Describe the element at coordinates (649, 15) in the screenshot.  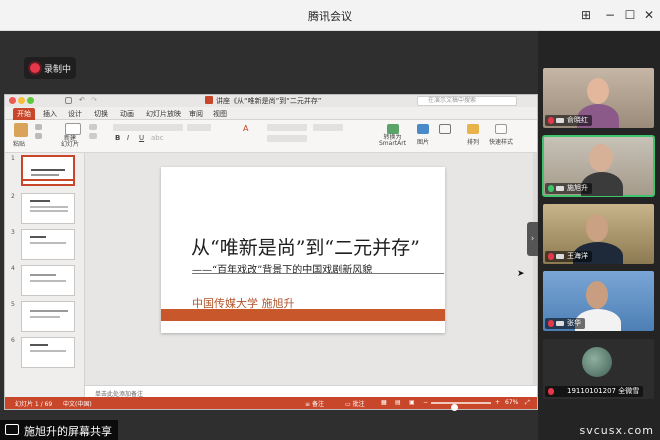
I see `close-icon: ✕` at that location.